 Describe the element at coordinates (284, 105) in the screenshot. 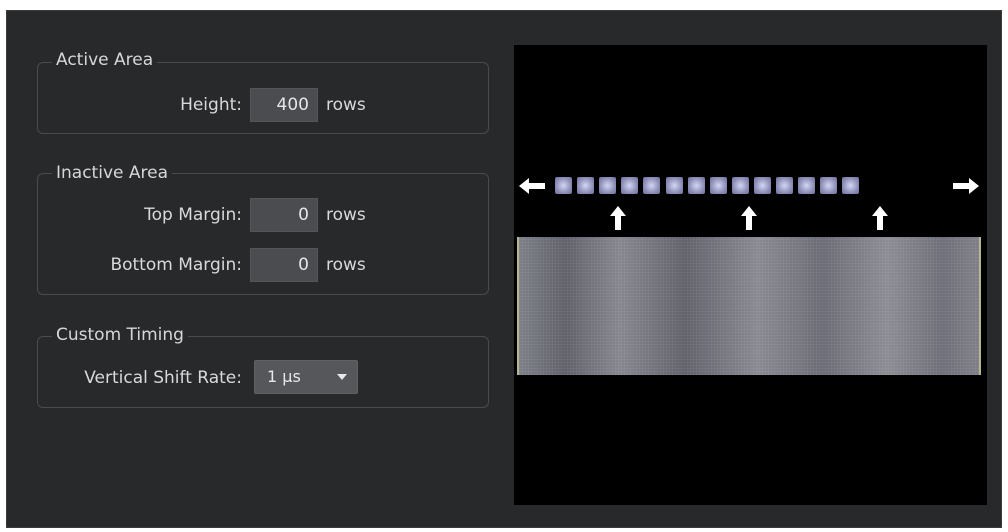

I see `height-input` at that location.